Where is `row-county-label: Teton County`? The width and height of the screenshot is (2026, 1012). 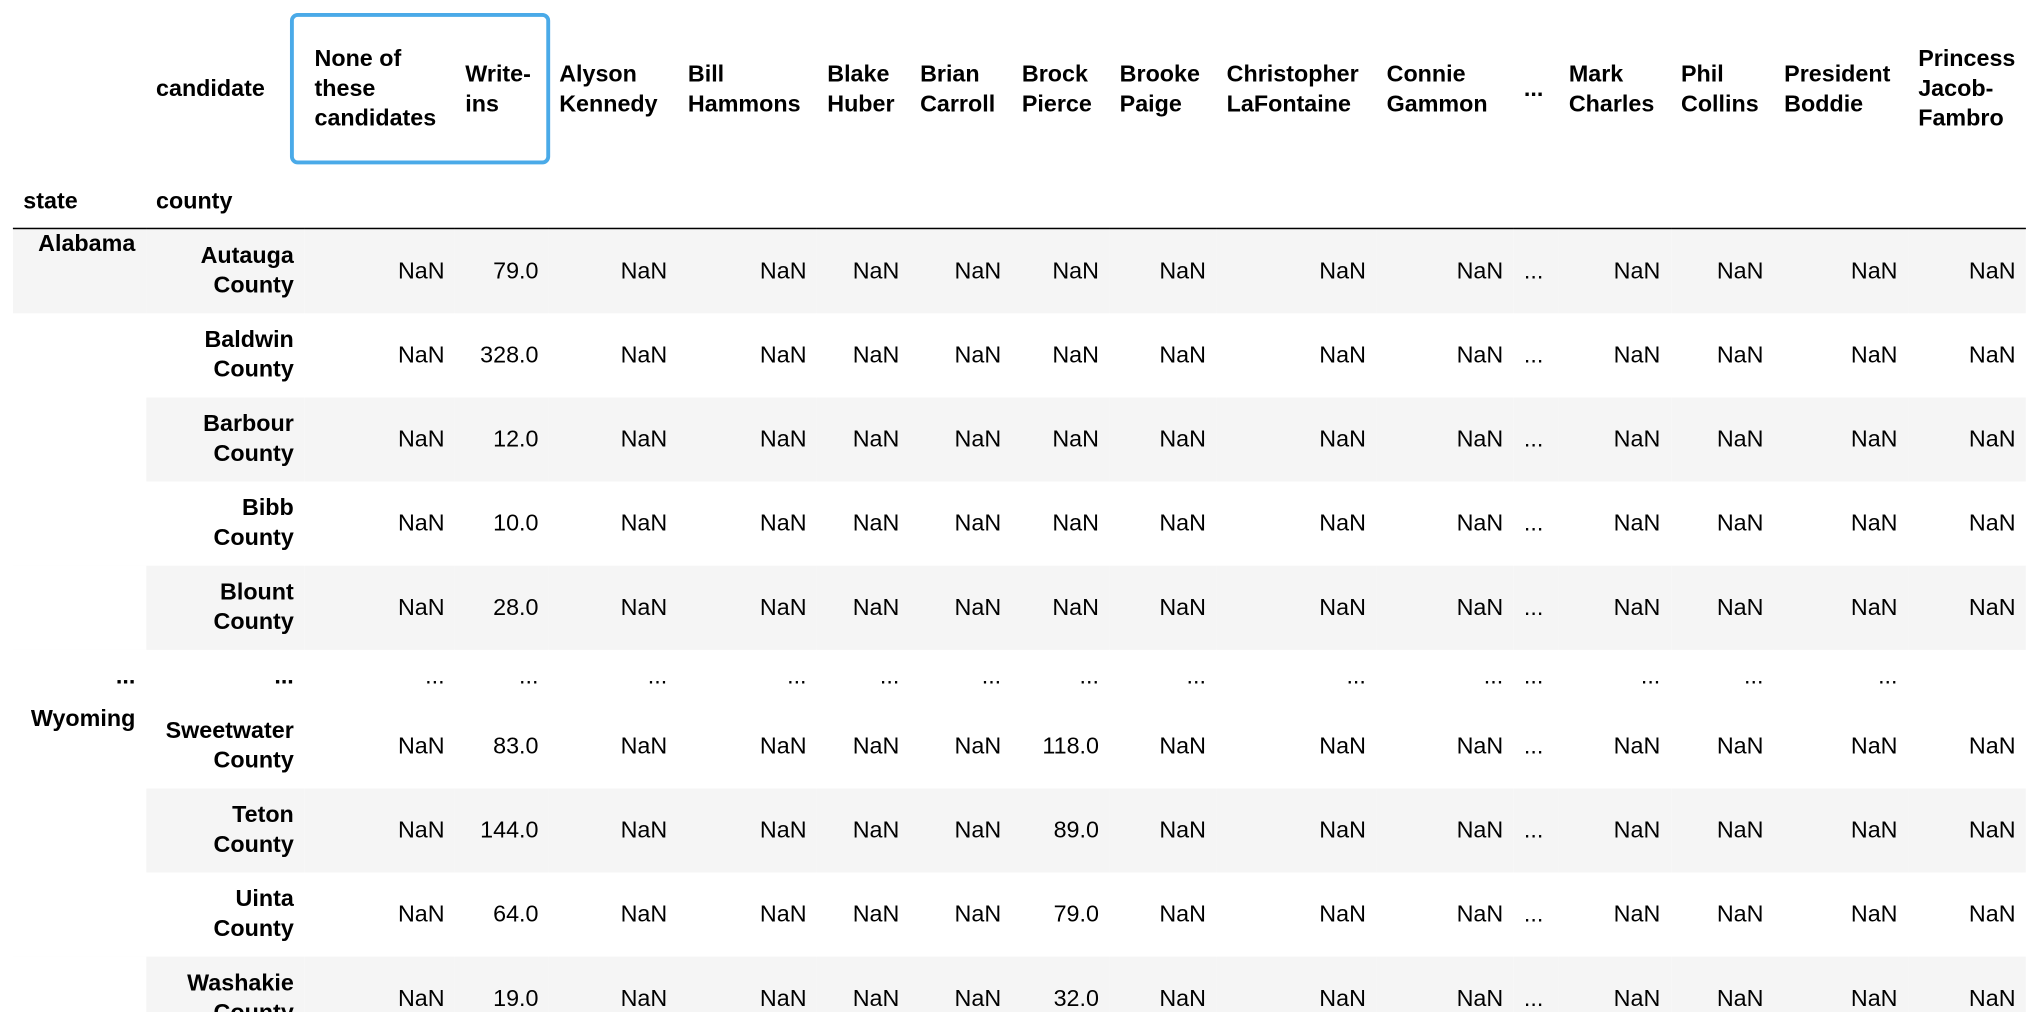
row-county-label: Teton County is located at coordinates (253, 829).